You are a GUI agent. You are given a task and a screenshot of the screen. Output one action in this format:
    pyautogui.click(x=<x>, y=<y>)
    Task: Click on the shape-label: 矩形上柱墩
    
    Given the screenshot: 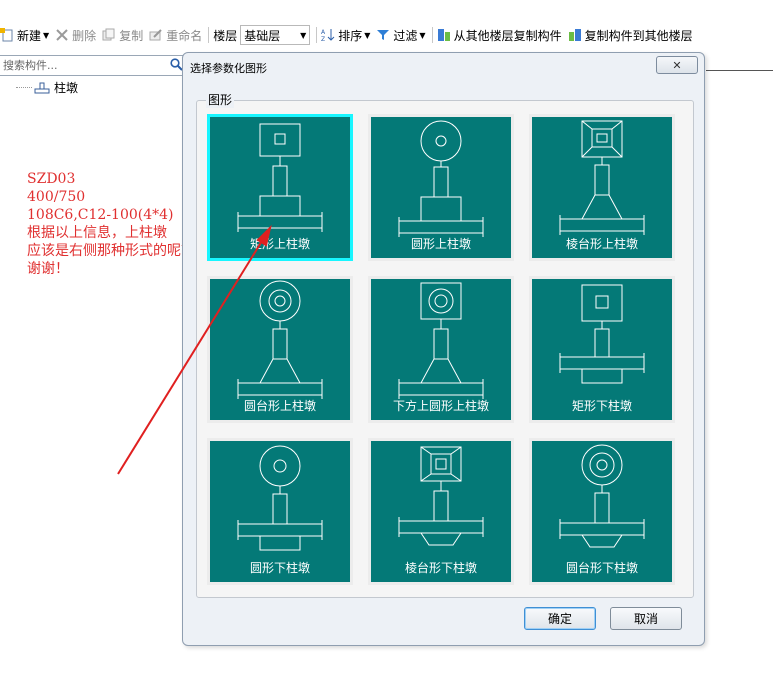 What is the action you would take?
    pyautogui.click(x=279, y=244)
    